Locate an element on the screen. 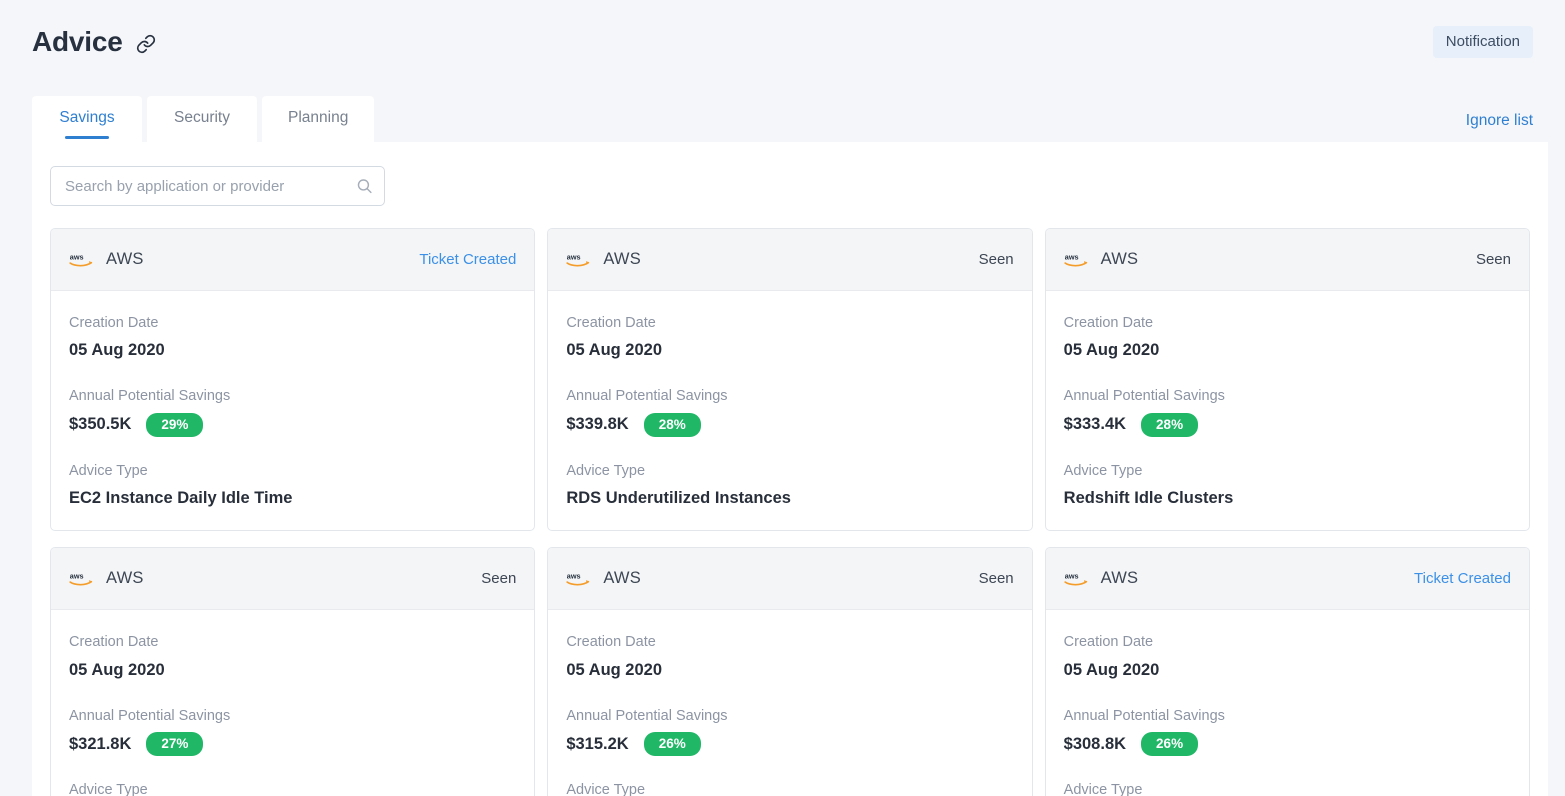 This screenshot has height=796, width=1565. annual-savings-value: $321.8K is located at coordinates (100, 743).